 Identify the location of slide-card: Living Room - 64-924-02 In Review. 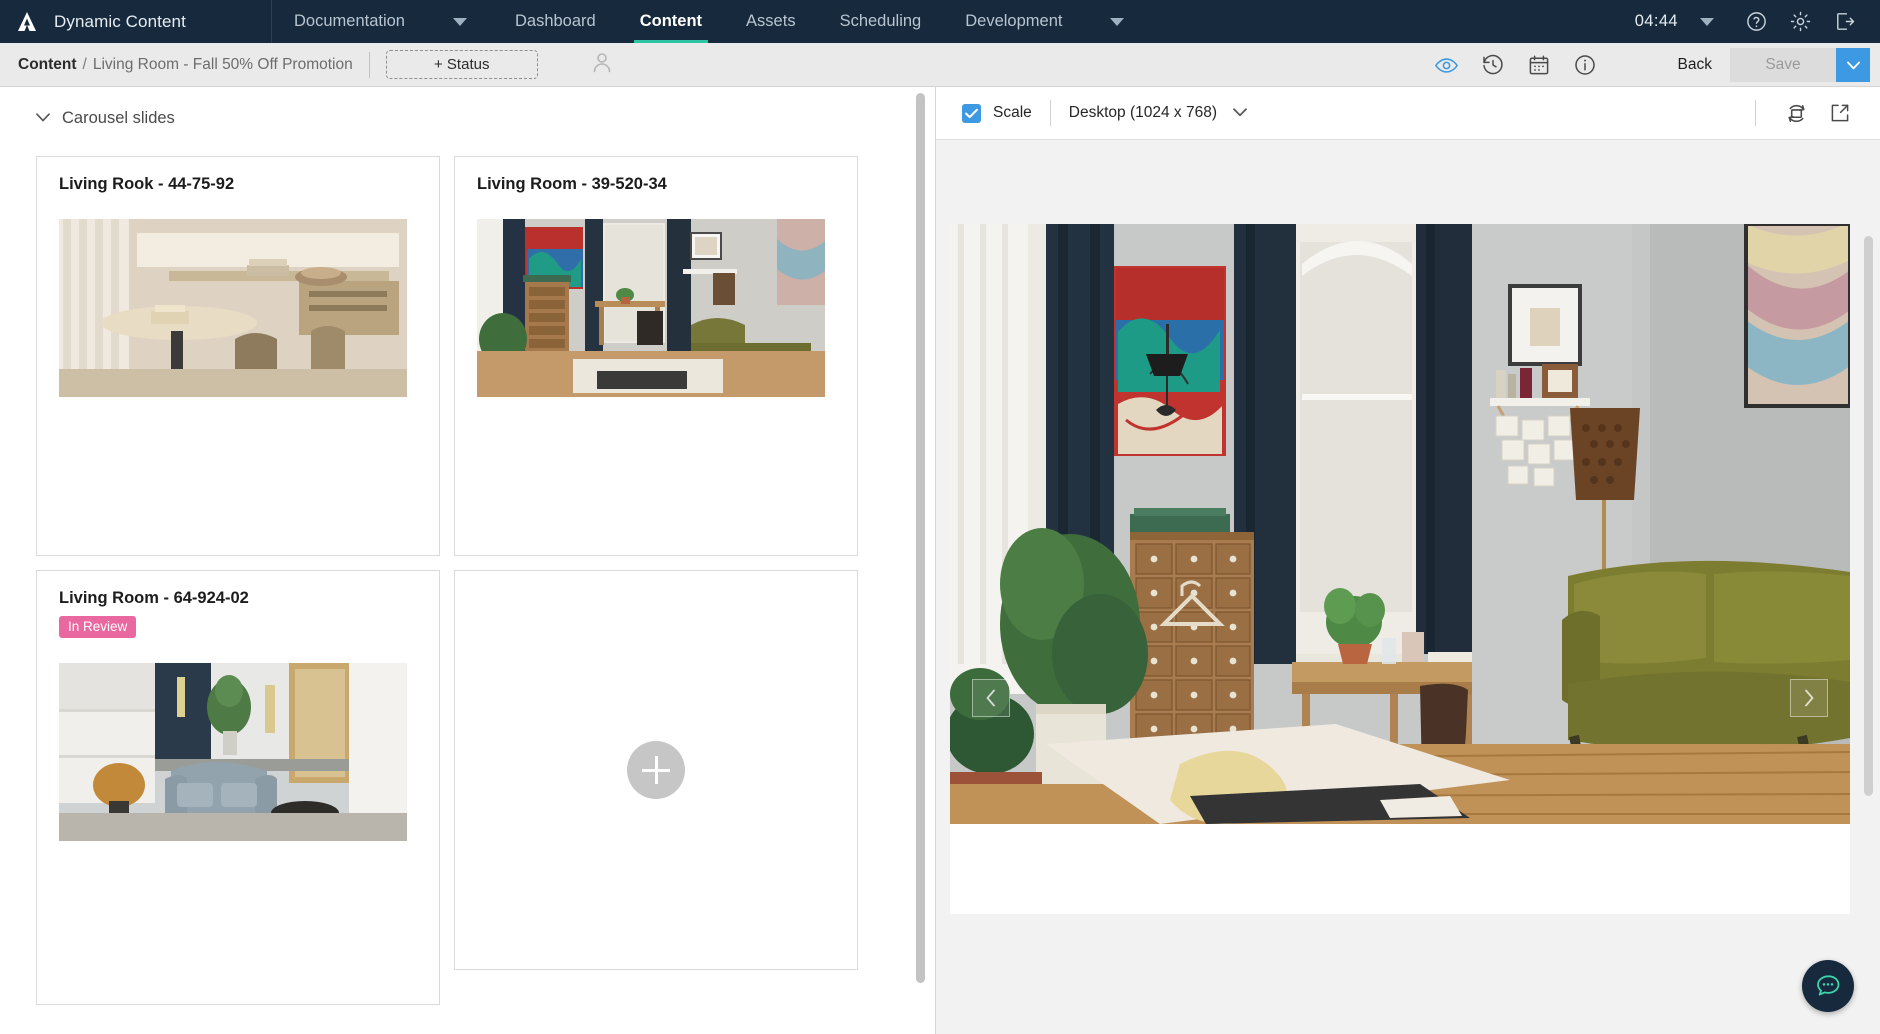
(238, 787).